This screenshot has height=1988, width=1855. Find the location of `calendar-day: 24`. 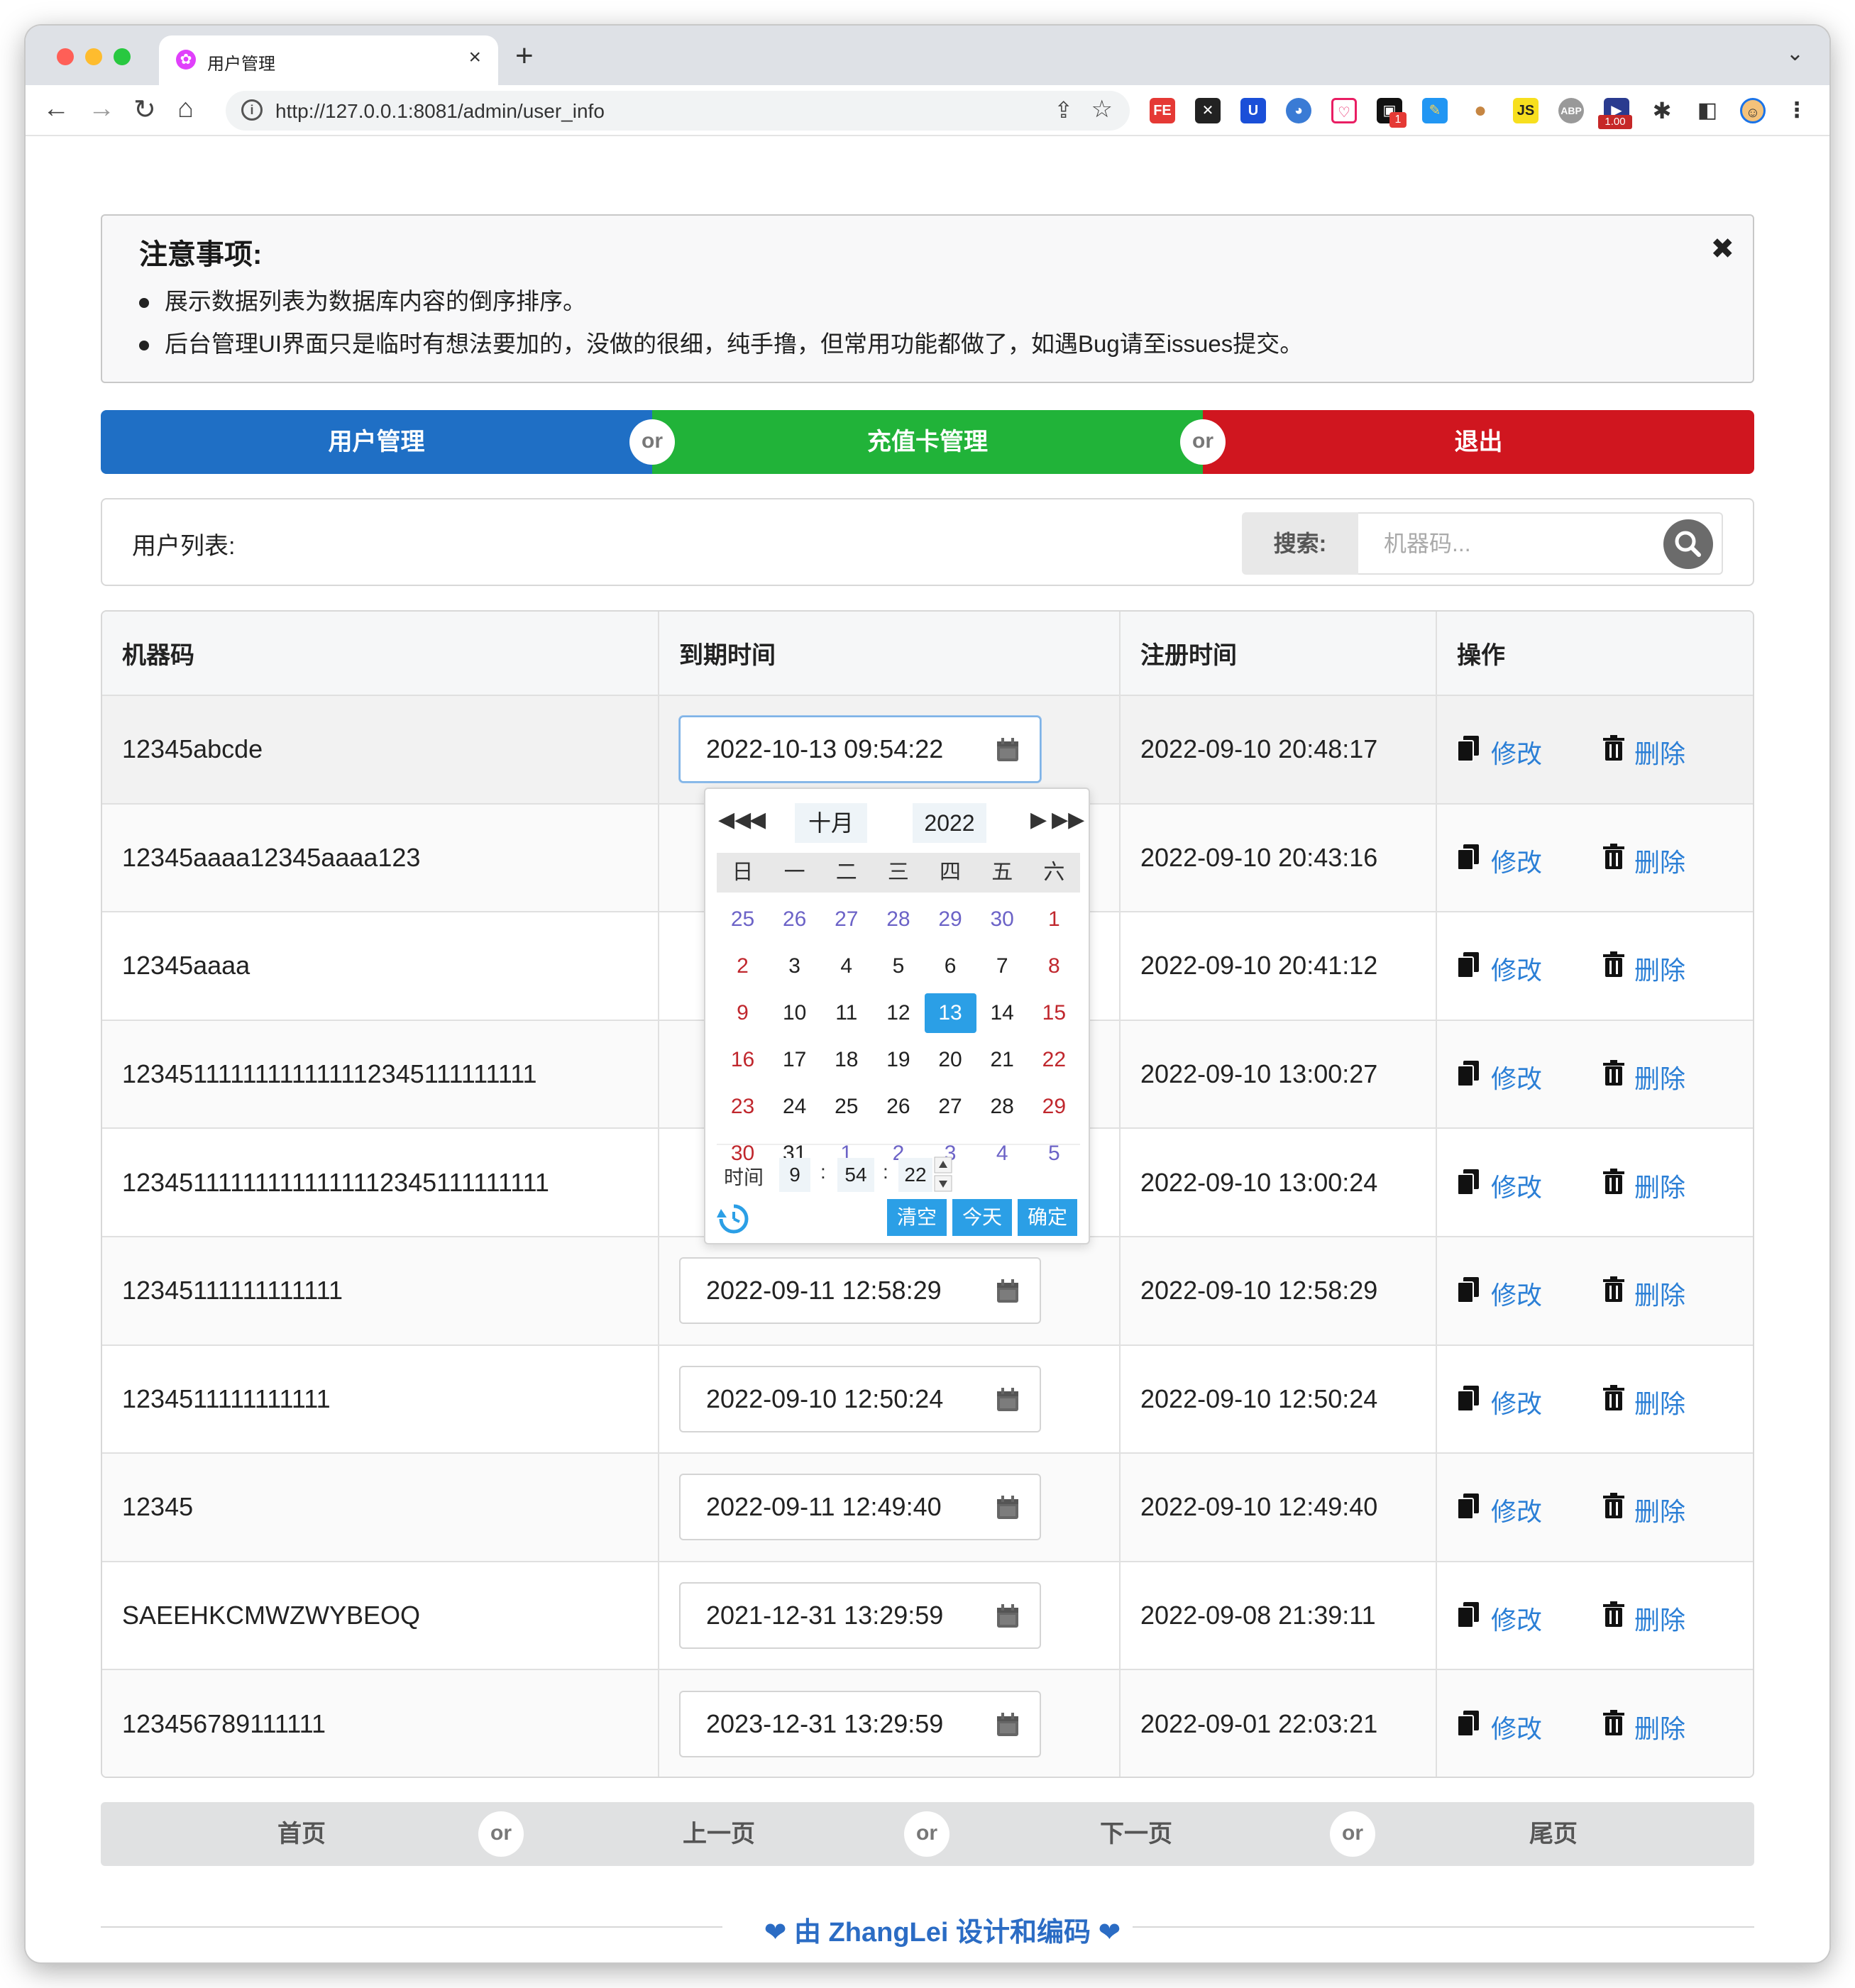

calendar-day: 24 is located at coordinates (794, 1107).